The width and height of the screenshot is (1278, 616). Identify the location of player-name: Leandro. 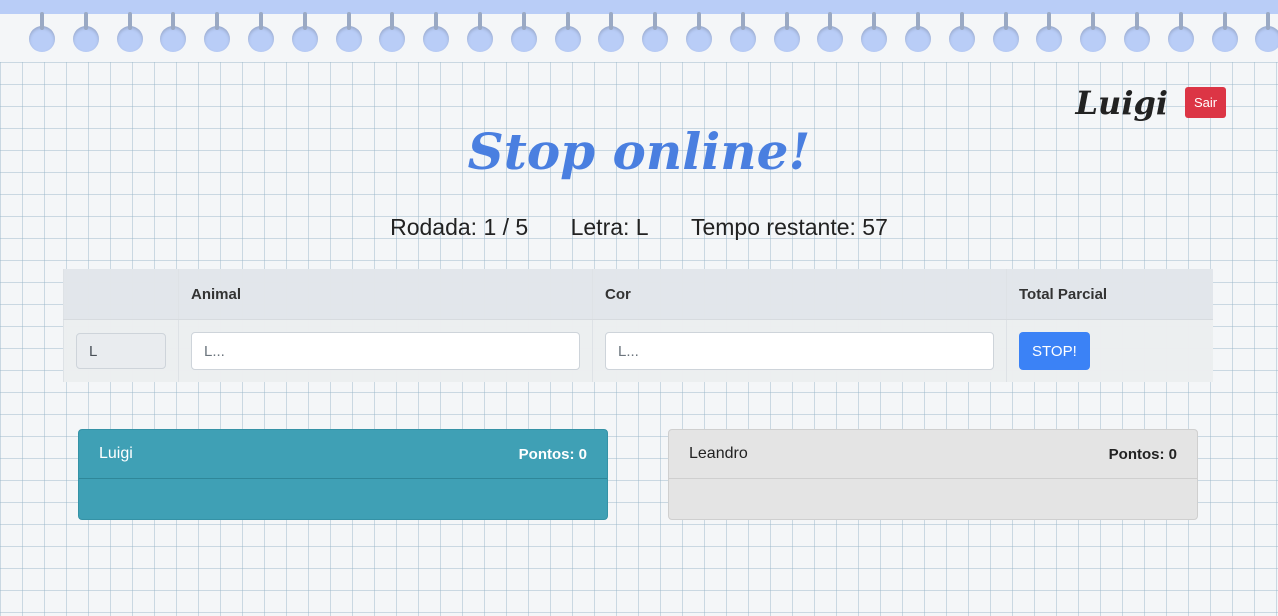
(718, 453).